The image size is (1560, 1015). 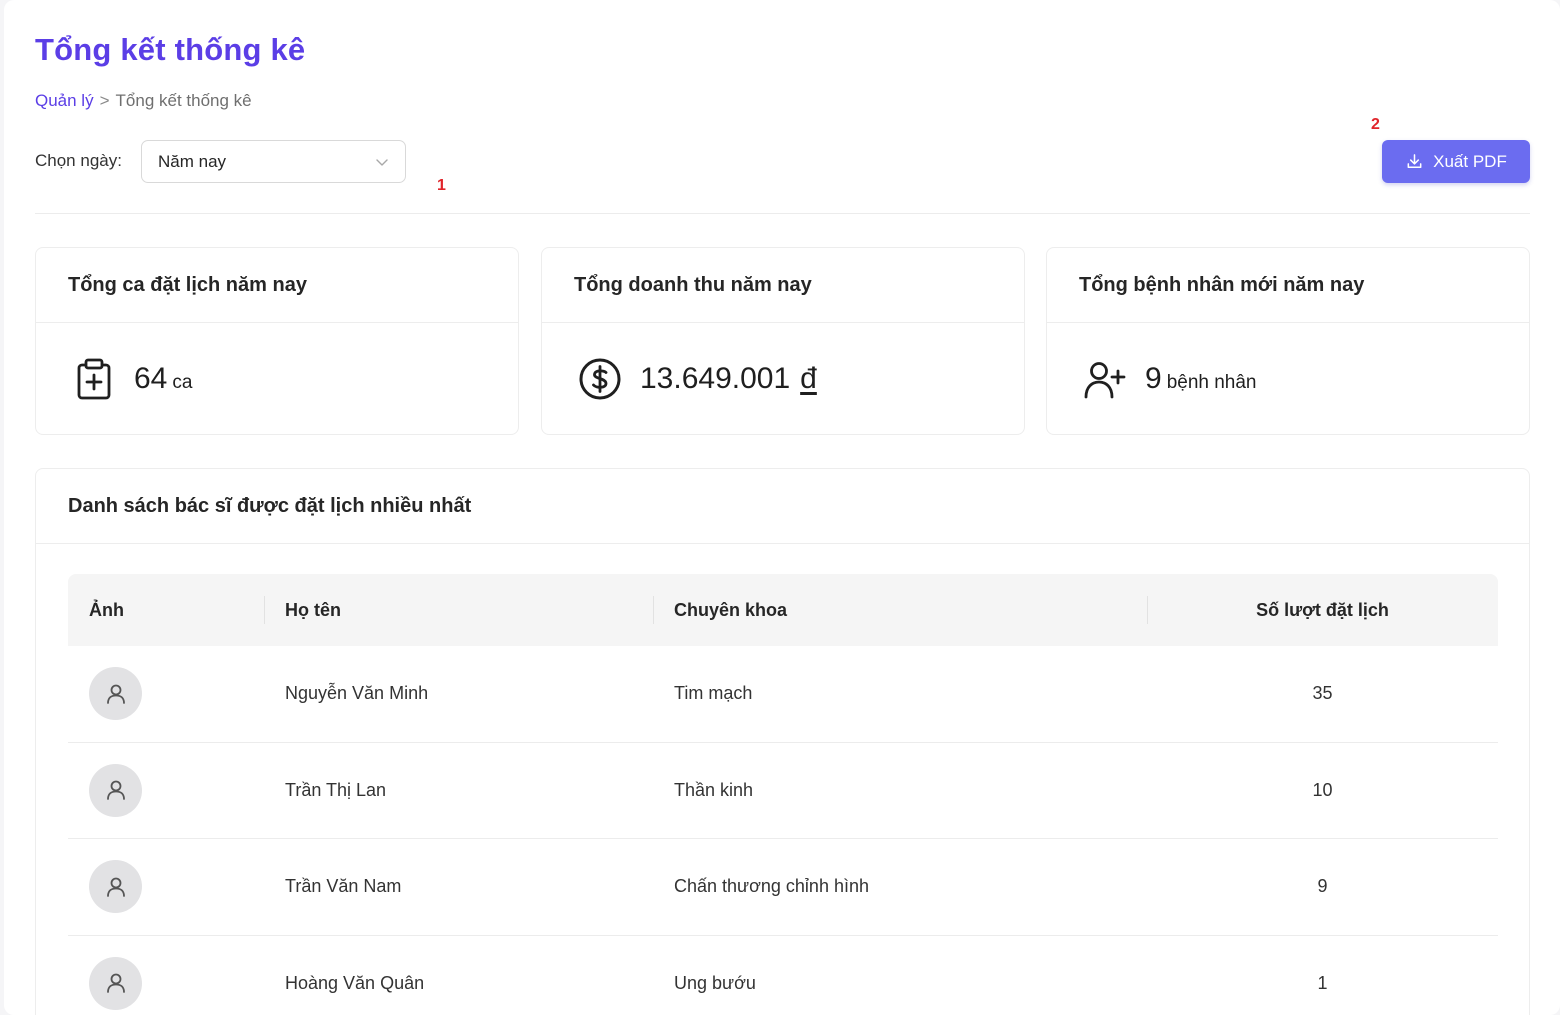 What do you see at coordinates (1288, 285) in the screenshot?
I see `stat-card-title: Tổng bệnh nhân mới năm nay` at bounding box center [1288, 285].